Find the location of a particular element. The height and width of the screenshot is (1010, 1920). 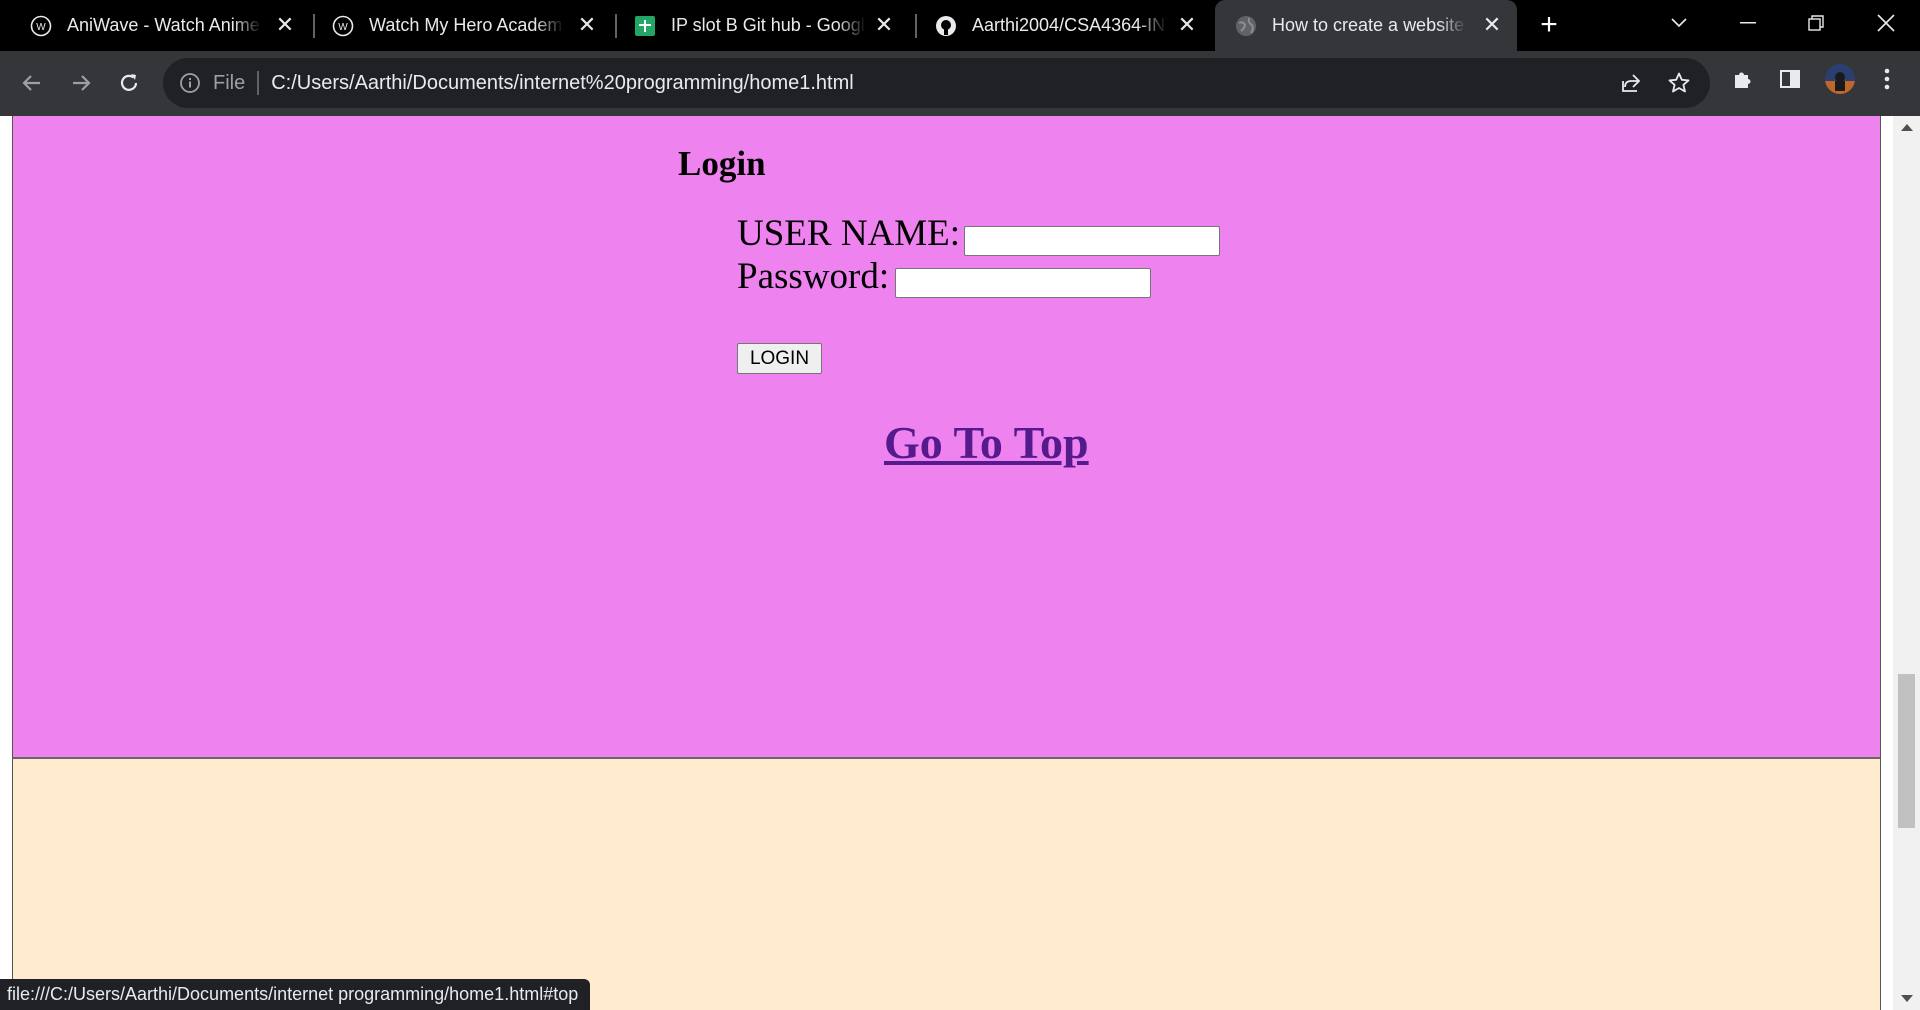

file-scheme-label: File is located at coordinates (229, 82).